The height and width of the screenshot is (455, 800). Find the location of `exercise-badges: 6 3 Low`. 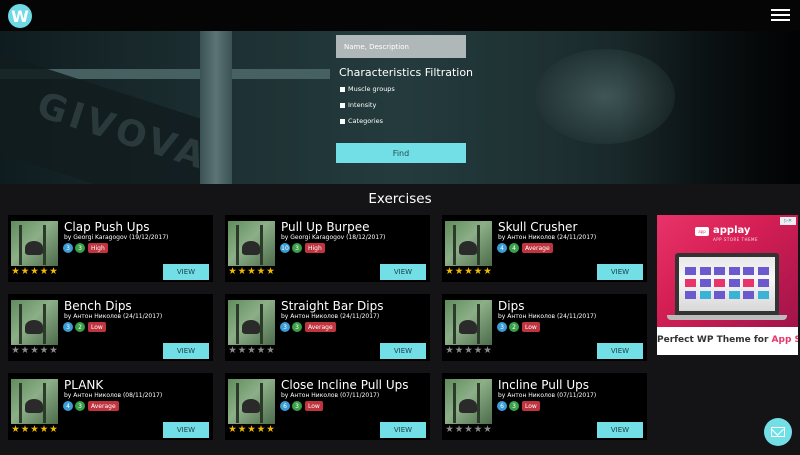

exercise-badges: 6 3 Low is located at coordinates (301, 406).